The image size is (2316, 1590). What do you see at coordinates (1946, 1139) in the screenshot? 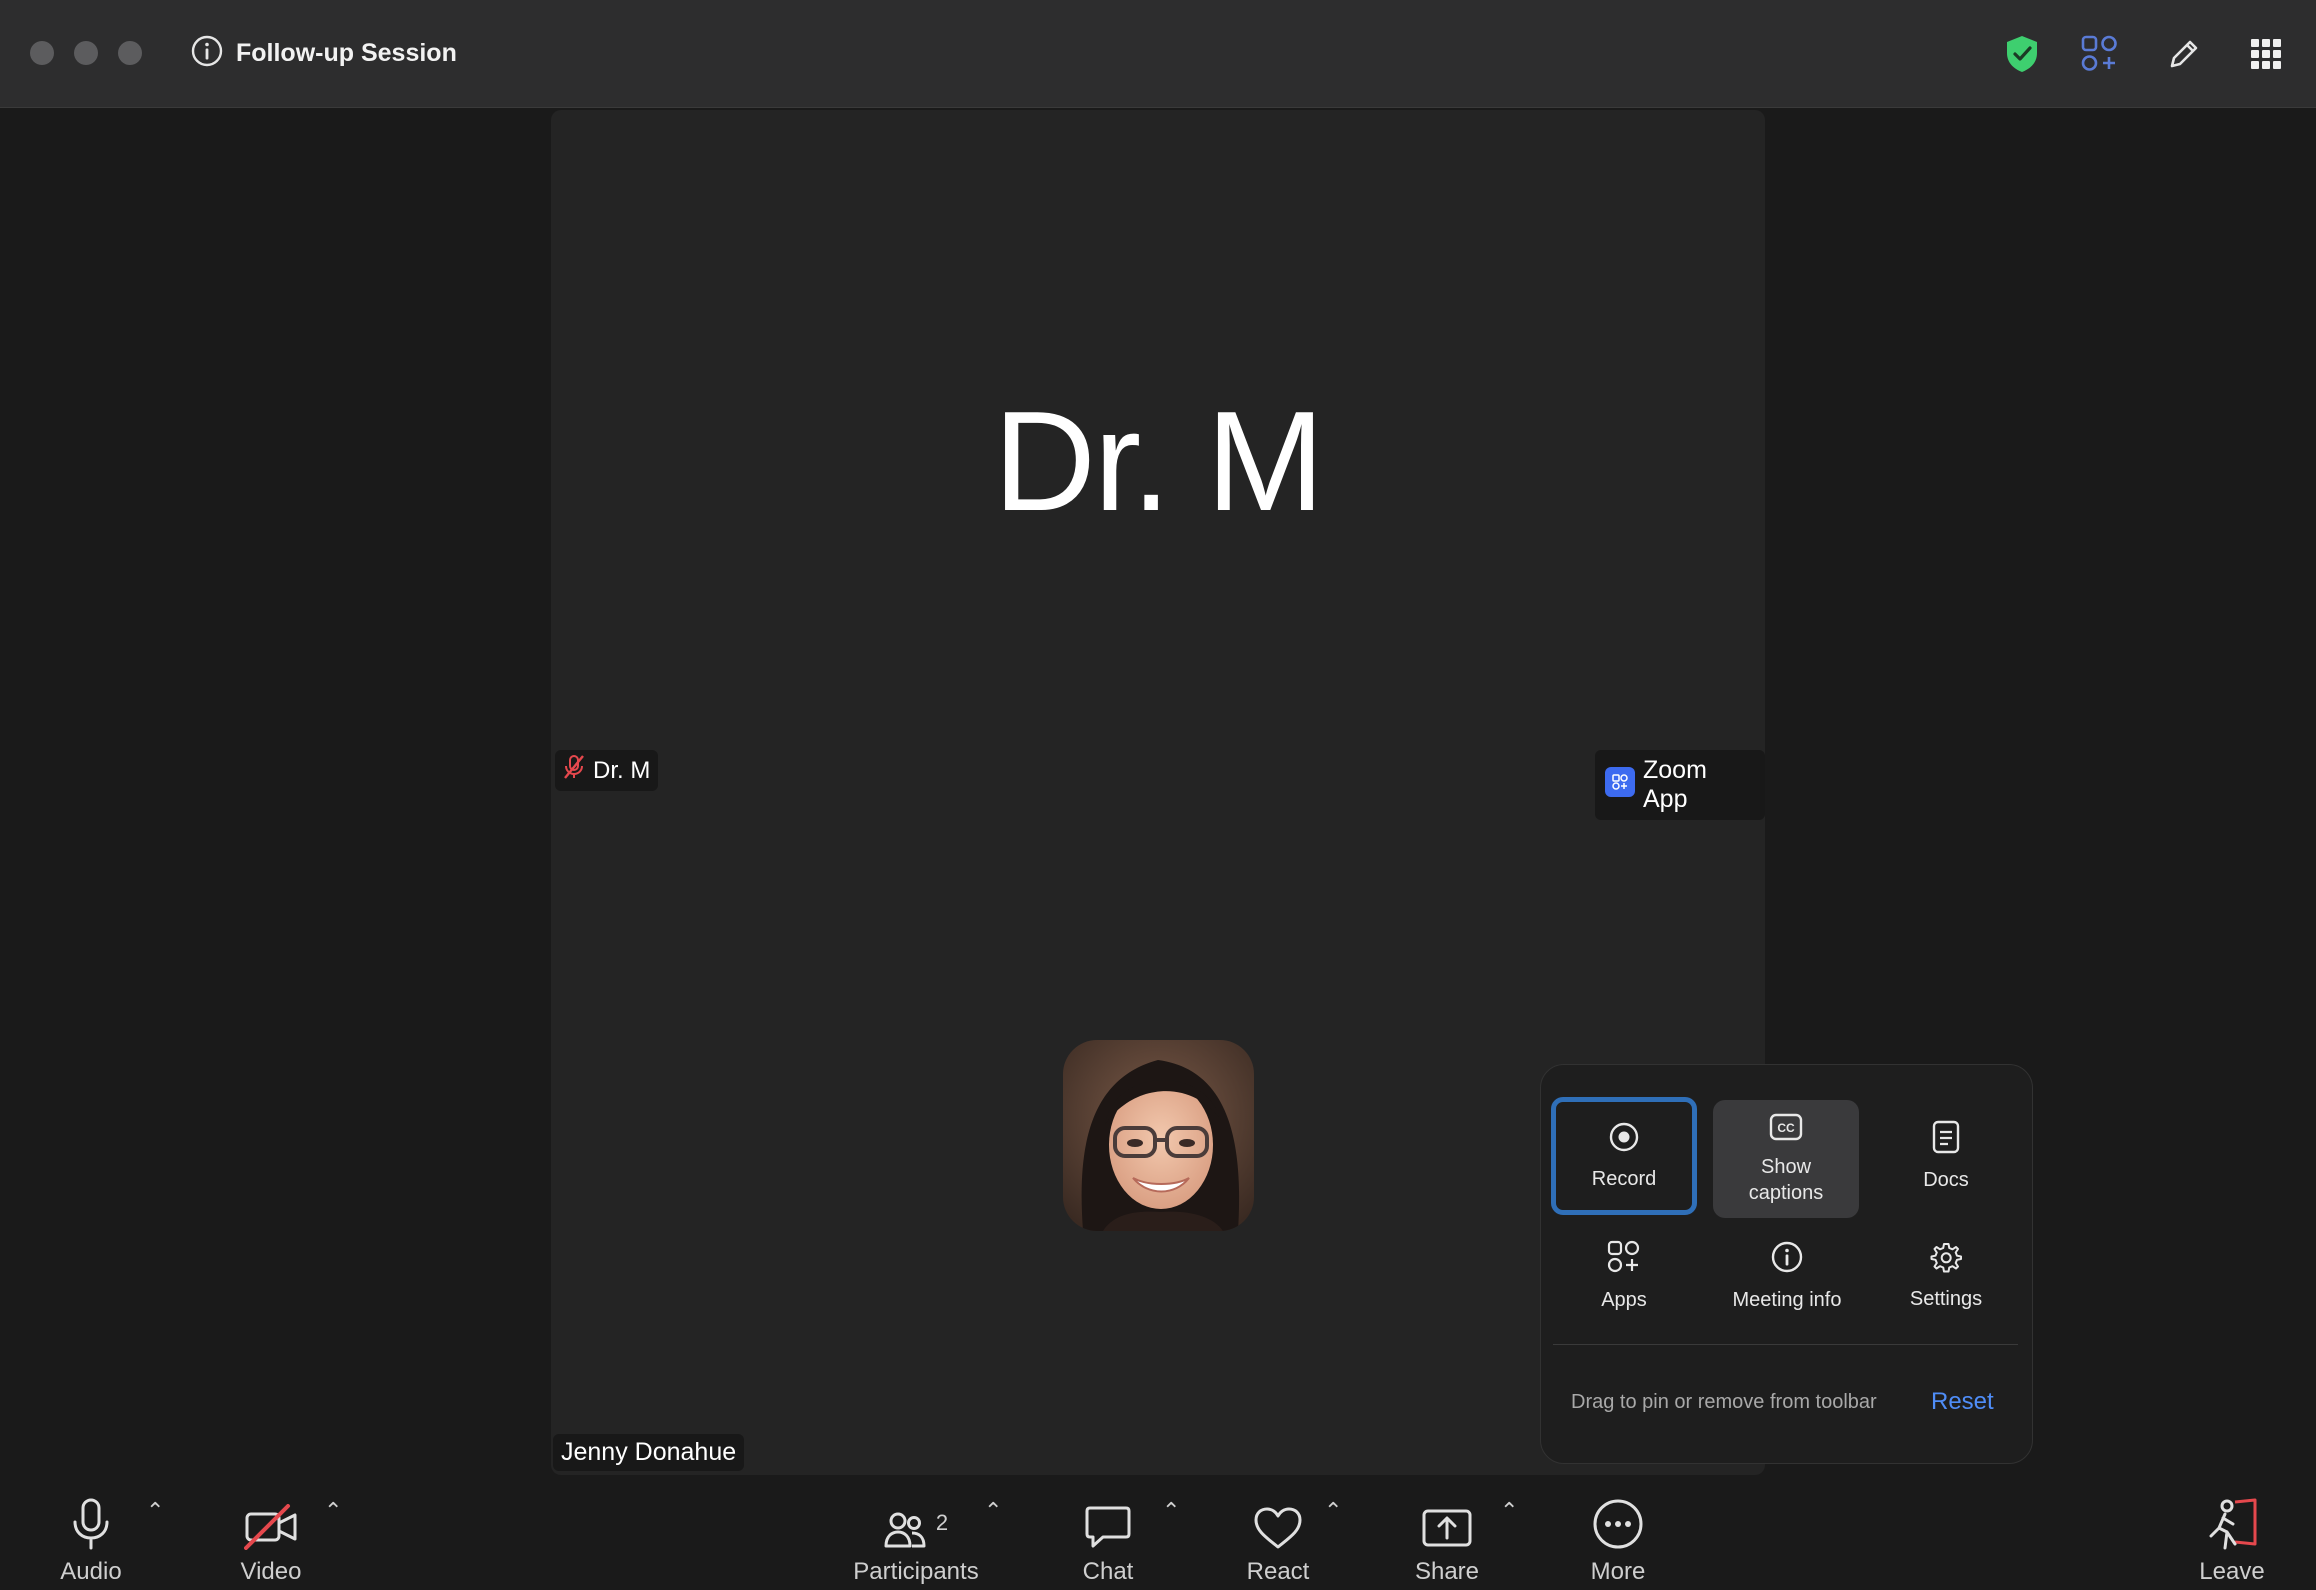
I see `docs-icon` at bounding box center [1946, 1139].